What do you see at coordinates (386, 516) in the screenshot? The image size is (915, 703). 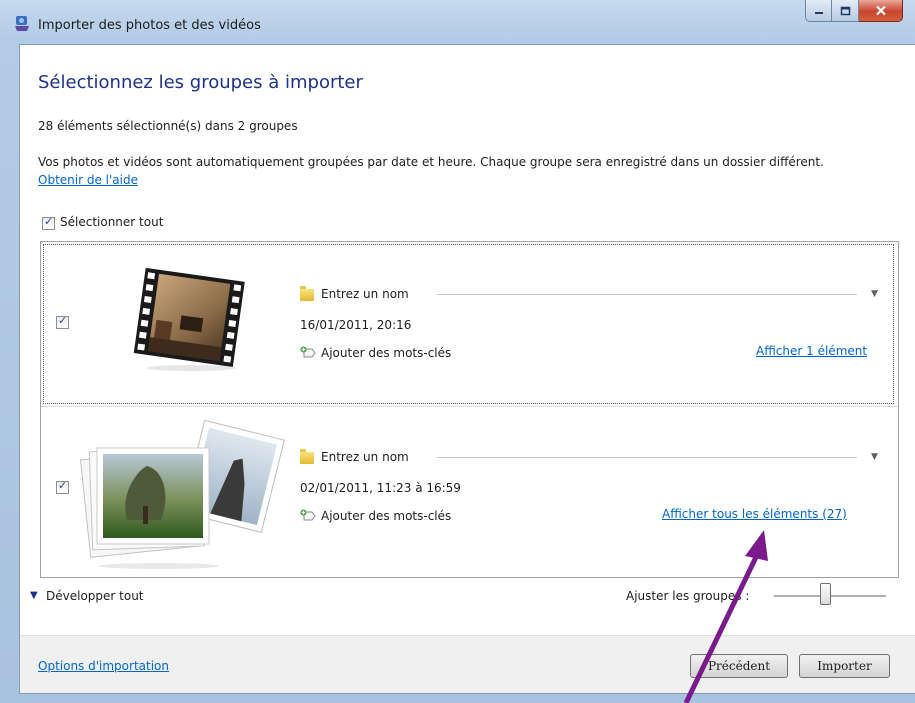 I see `group-2-tags-label: Ajouter des mots-clés` at bounding box center [386, 516].